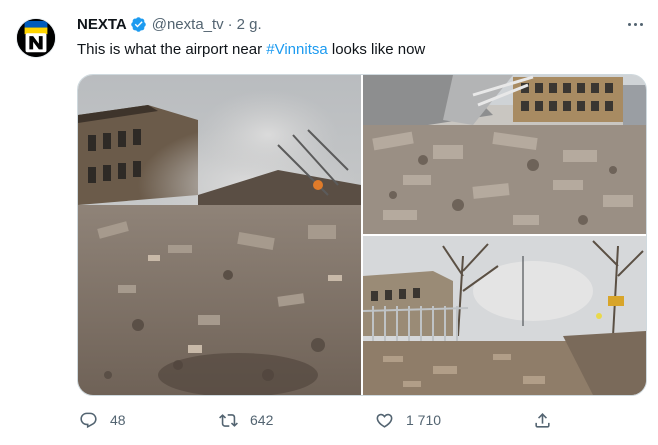 This screenshot has width=658, height=445. Describe the element at coordinates (88, 420) in the screenshot. I see `reply-icon` at that location.